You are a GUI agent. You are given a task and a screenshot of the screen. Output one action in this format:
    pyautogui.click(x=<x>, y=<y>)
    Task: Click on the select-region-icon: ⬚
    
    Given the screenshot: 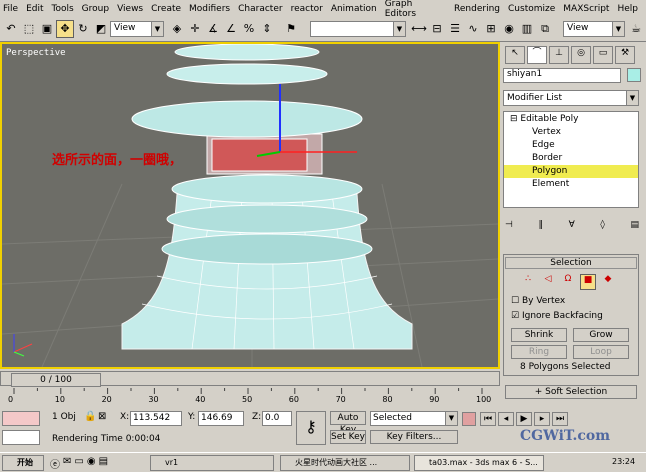 What is the action you would take?
    pyautogui.click(x=29, y=29)
    